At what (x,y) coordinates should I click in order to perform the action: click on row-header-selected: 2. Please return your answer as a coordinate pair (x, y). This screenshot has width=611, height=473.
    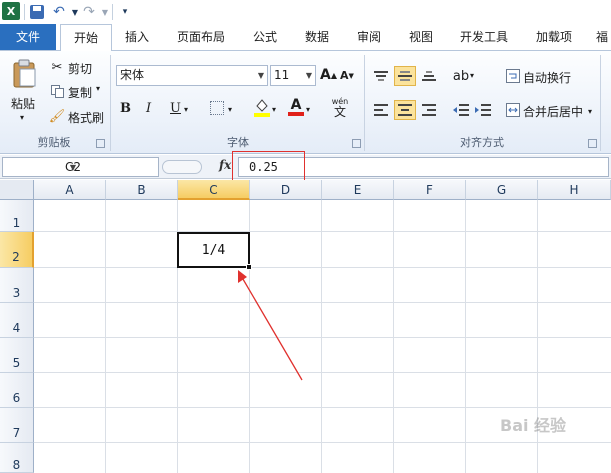
    Looking at the image, I should click on (17, 250).